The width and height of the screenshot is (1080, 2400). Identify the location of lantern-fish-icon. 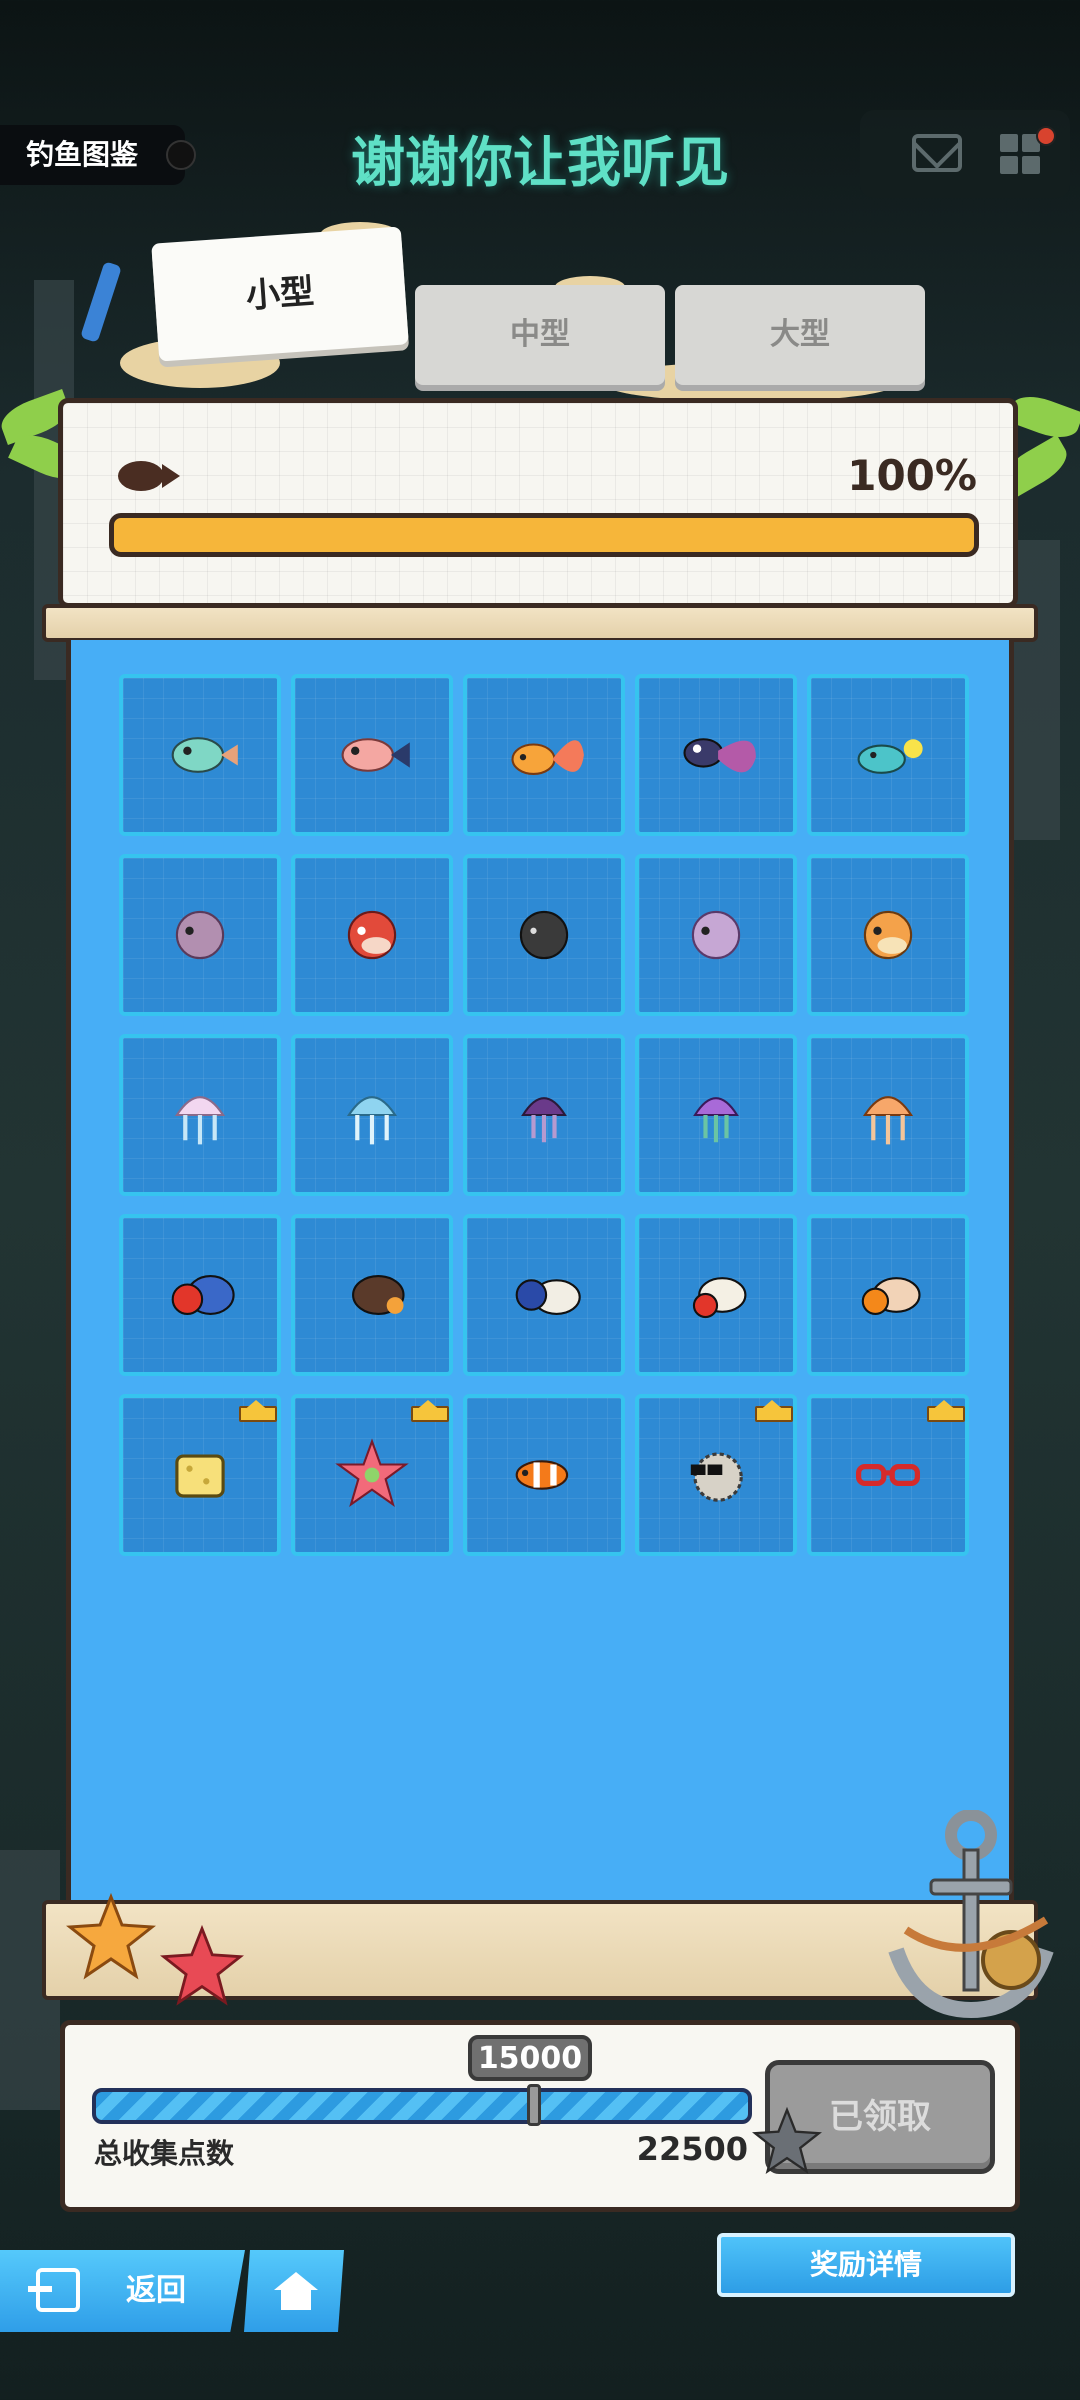
(890, 756).